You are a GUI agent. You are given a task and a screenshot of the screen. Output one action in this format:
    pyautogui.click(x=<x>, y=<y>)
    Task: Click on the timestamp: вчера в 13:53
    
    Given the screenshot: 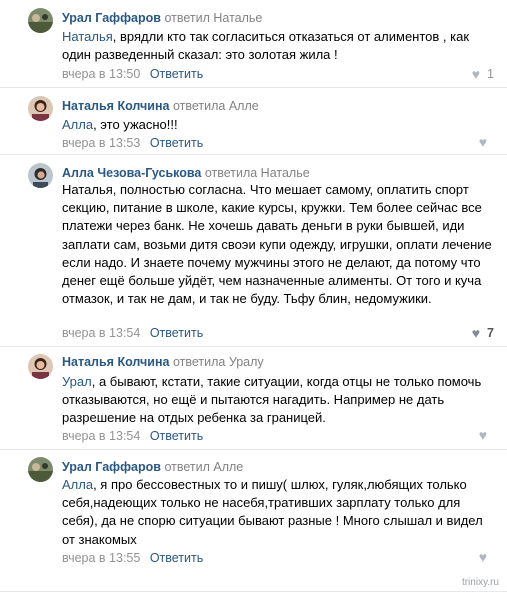 What is the action you would take?
    pyautogui.click(x=101, y=143)
    